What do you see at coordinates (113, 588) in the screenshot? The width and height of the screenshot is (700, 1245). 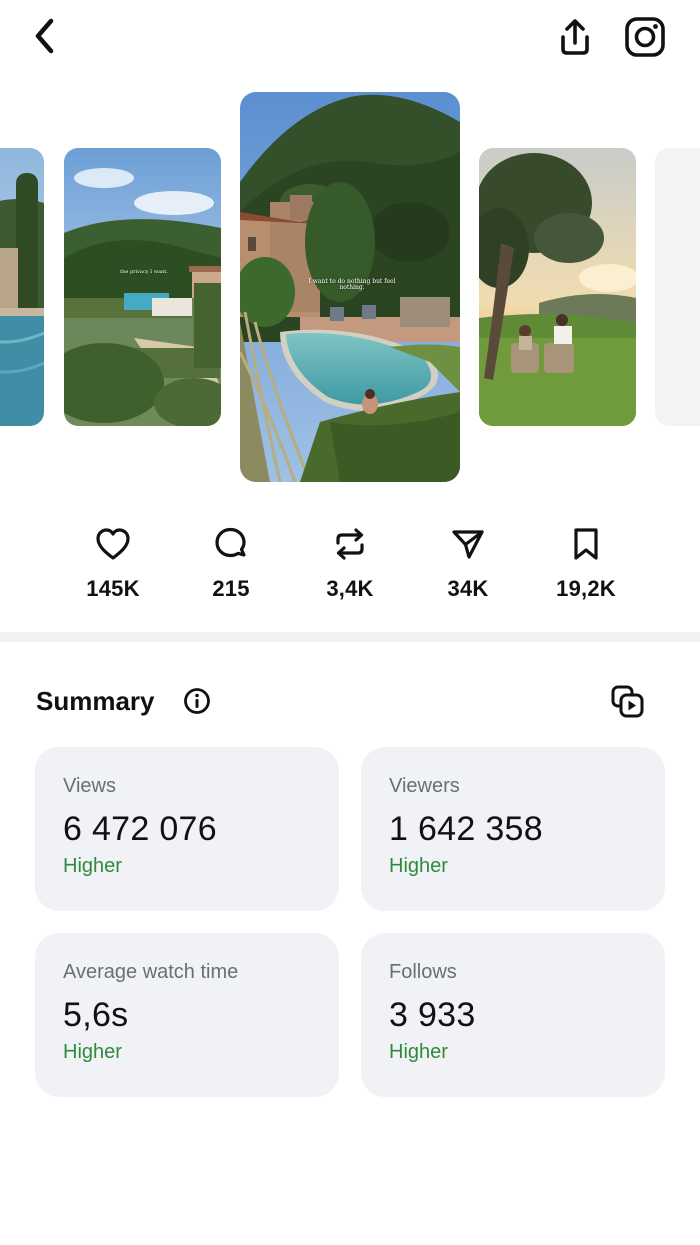 I see `likes-count: 145K` at bounding box center [113, 588].